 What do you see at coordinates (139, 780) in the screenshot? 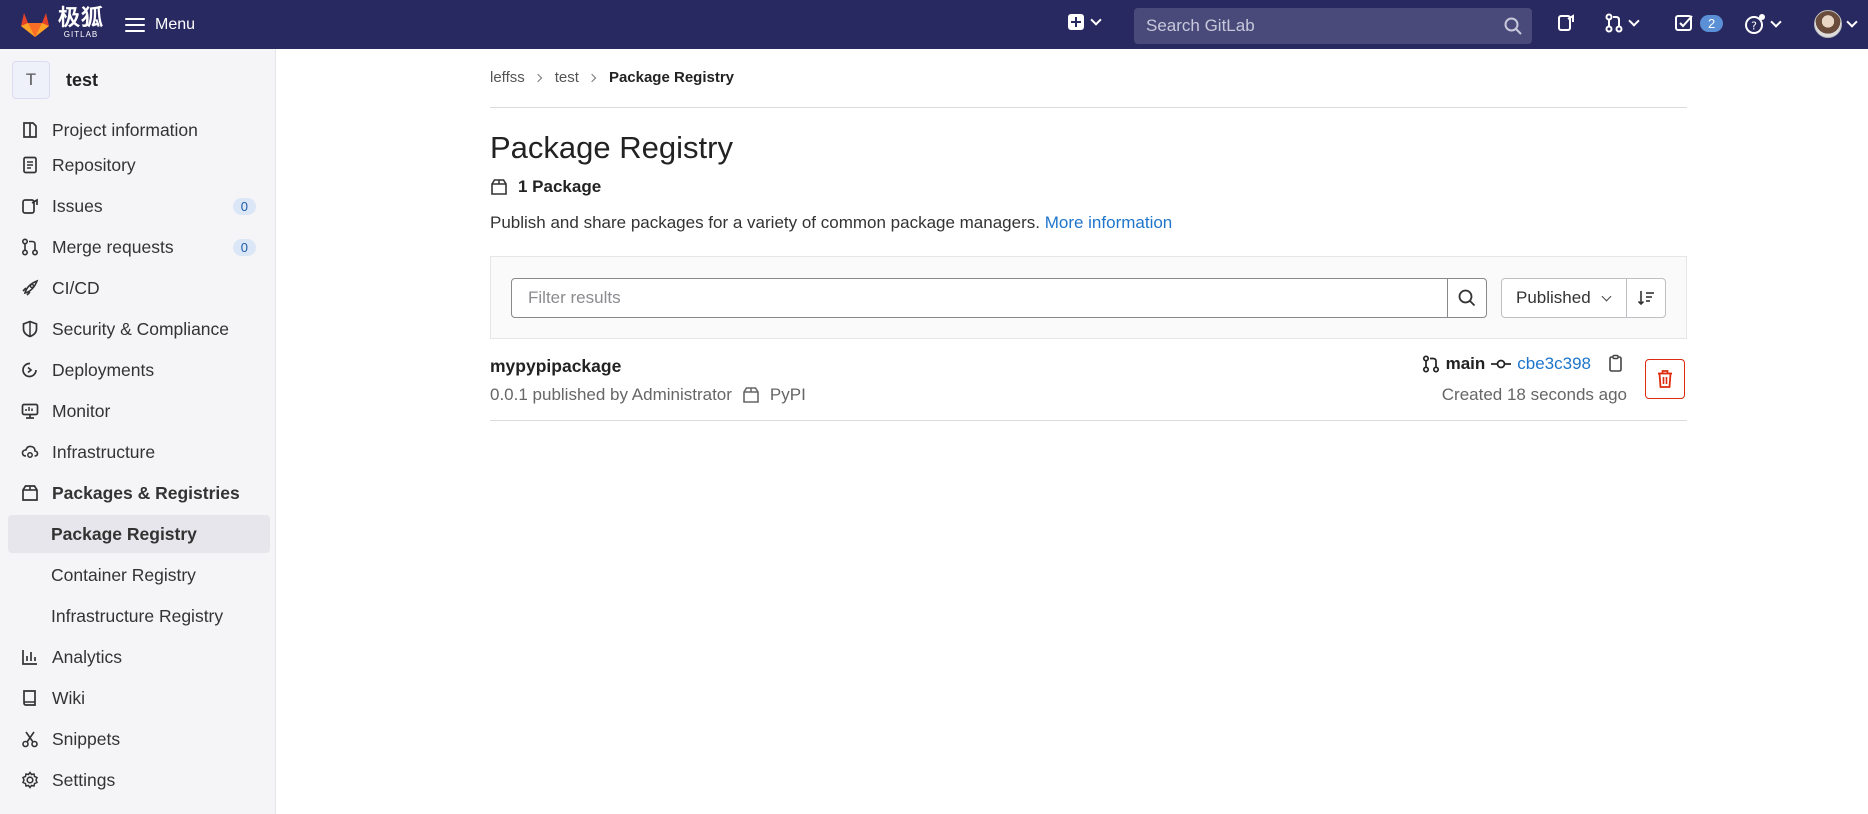
I see `sidebar-item-settings: Settings` at bounding box center [139, 780].